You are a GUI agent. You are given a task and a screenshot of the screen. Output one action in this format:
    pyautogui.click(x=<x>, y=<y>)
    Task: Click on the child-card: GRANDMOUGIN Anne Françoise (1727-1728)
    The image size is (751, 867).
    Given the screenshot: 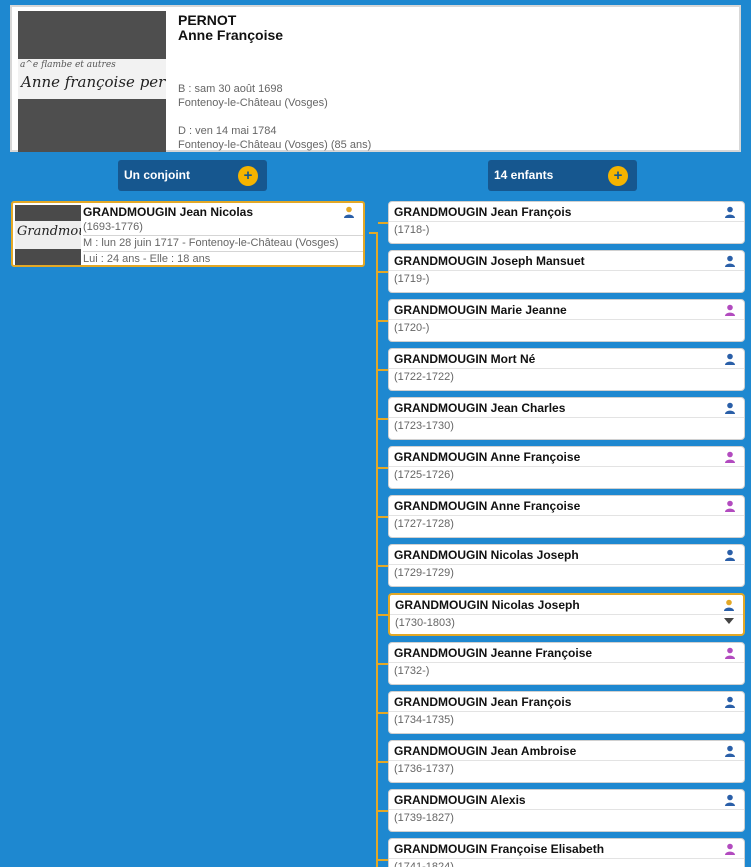 What is the action you would take?
    pyautogui.click(x=566, y=516)
    